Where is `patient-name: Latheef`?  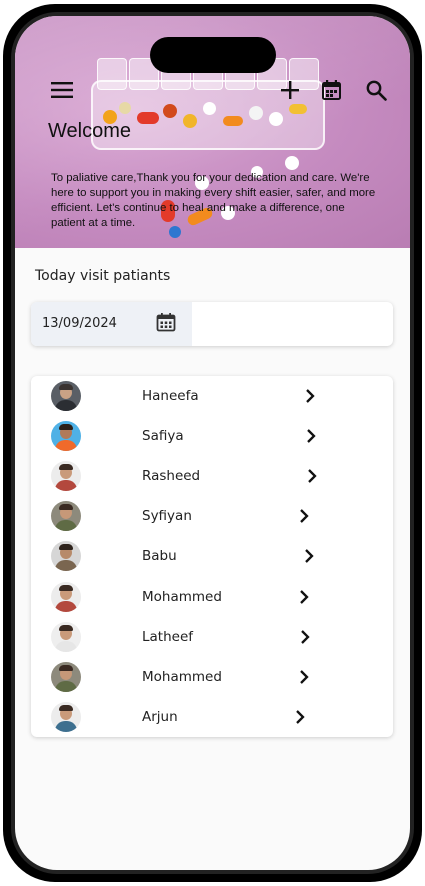
patient-name: Latheef is located at coordinates (168, 637).